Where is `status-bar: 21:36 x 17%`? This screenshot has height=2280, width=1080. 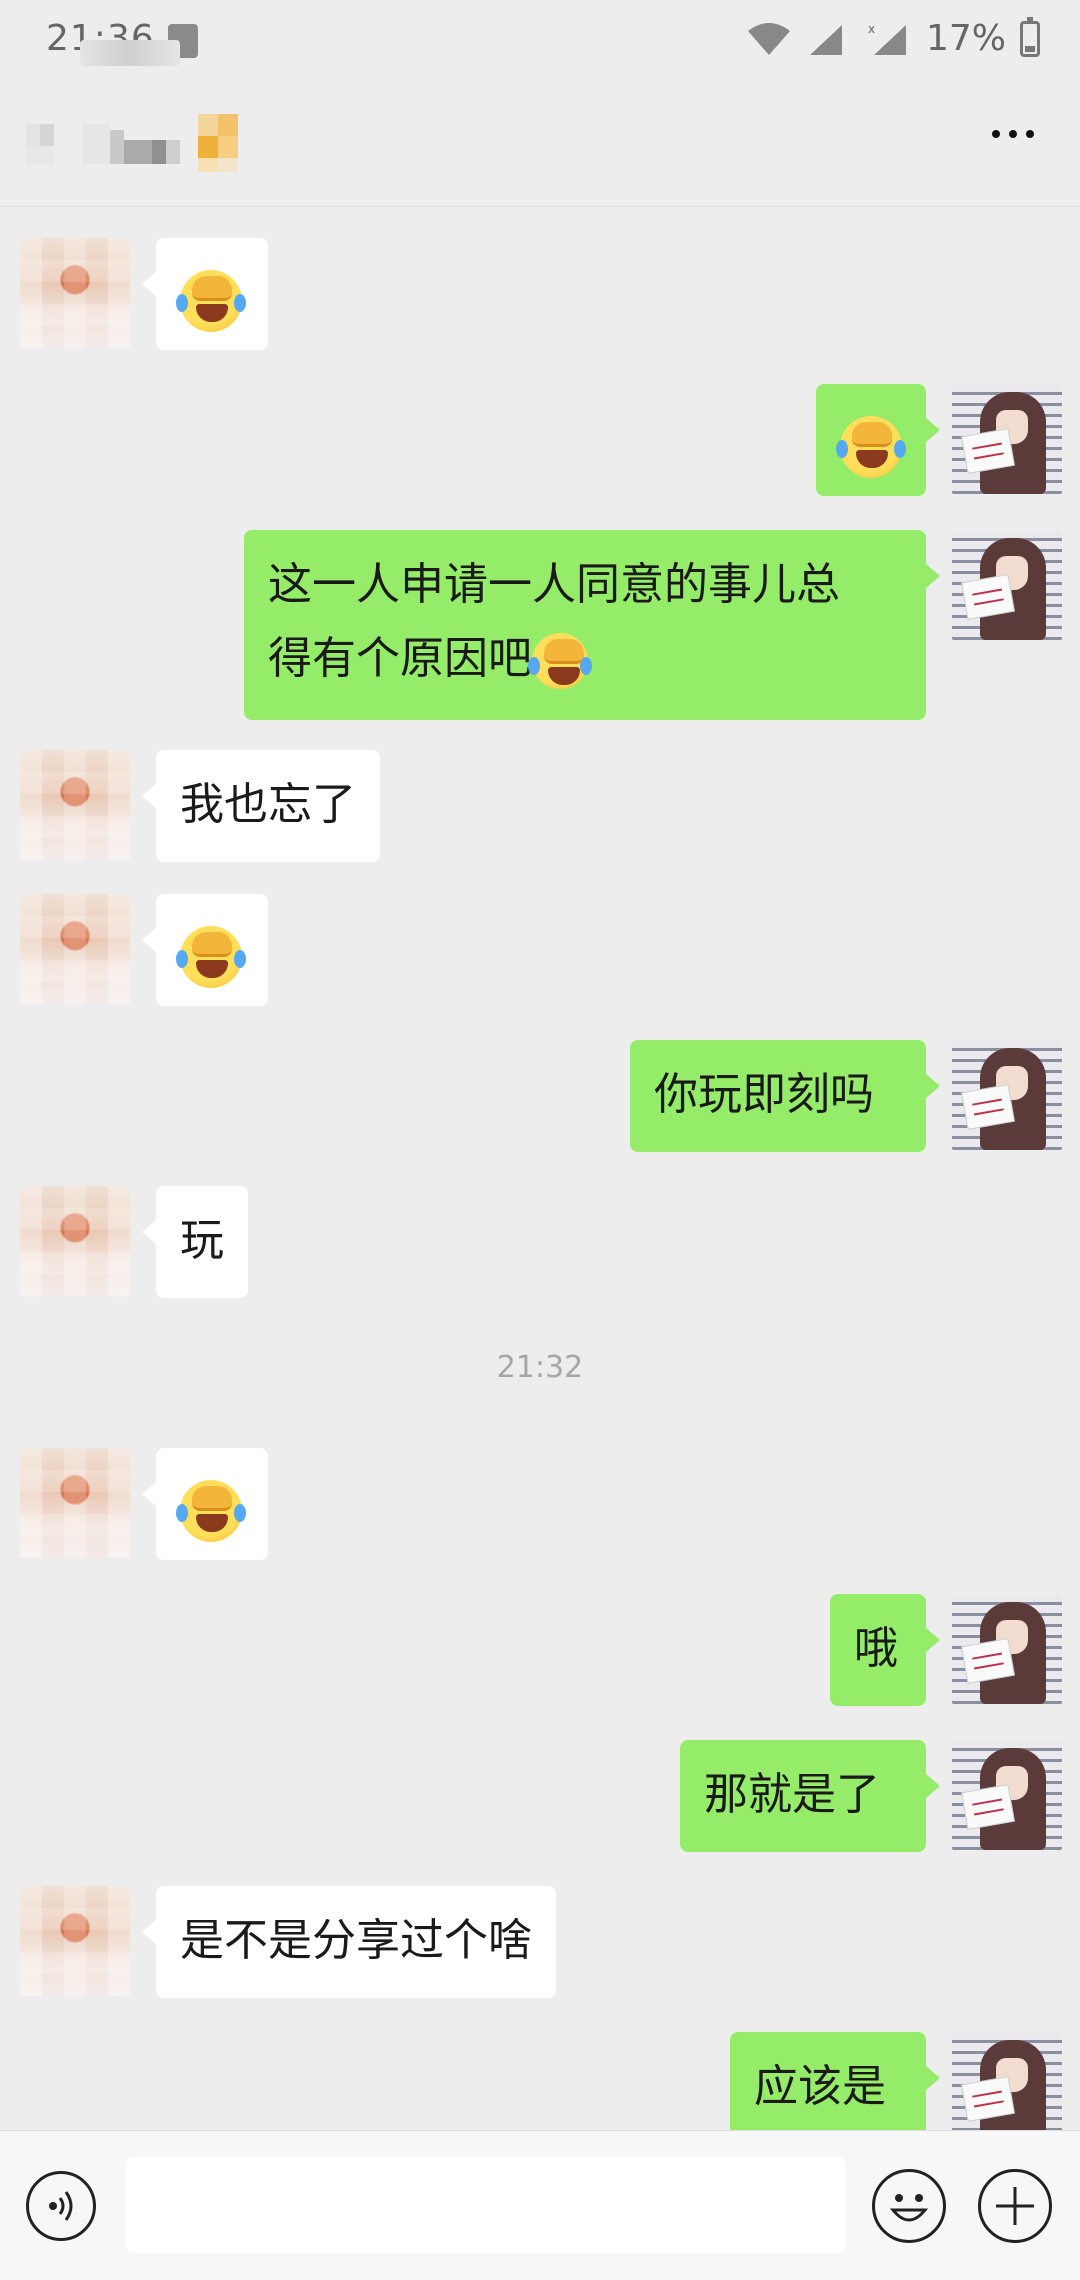 status-bar: 21:36 x 17% is located at coordinates (540, 40).